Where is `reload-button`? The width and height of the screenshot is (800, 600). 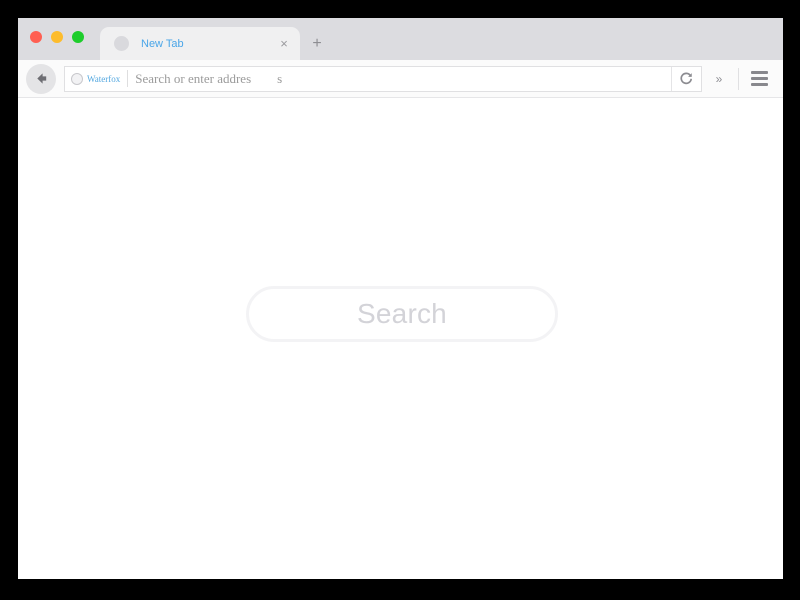
reload-button is located at coordinates (686, 78).